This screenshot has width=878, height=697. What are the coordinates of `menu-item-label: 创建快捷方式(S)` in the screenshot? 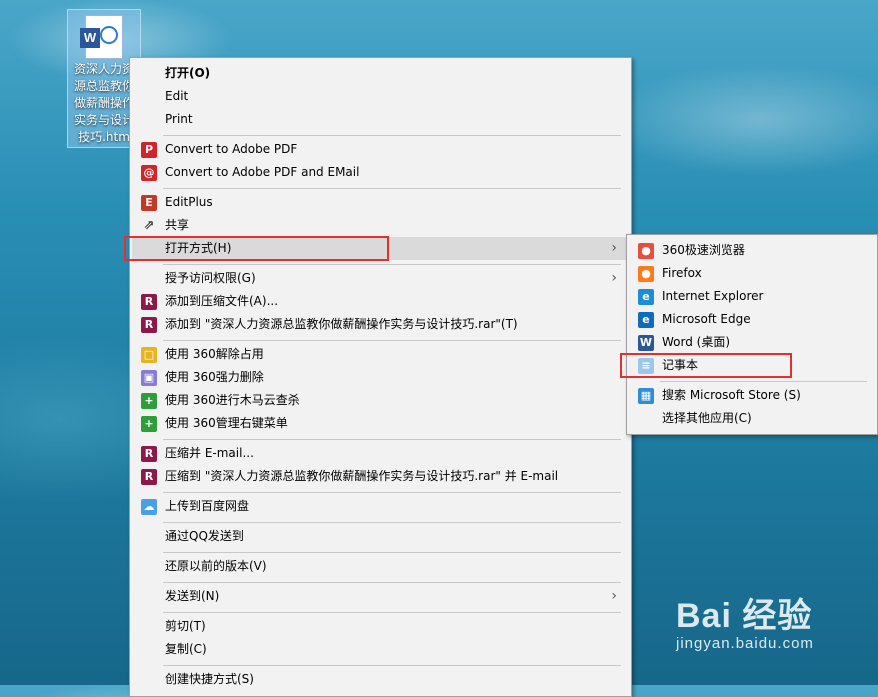 It's located at (209, 679).